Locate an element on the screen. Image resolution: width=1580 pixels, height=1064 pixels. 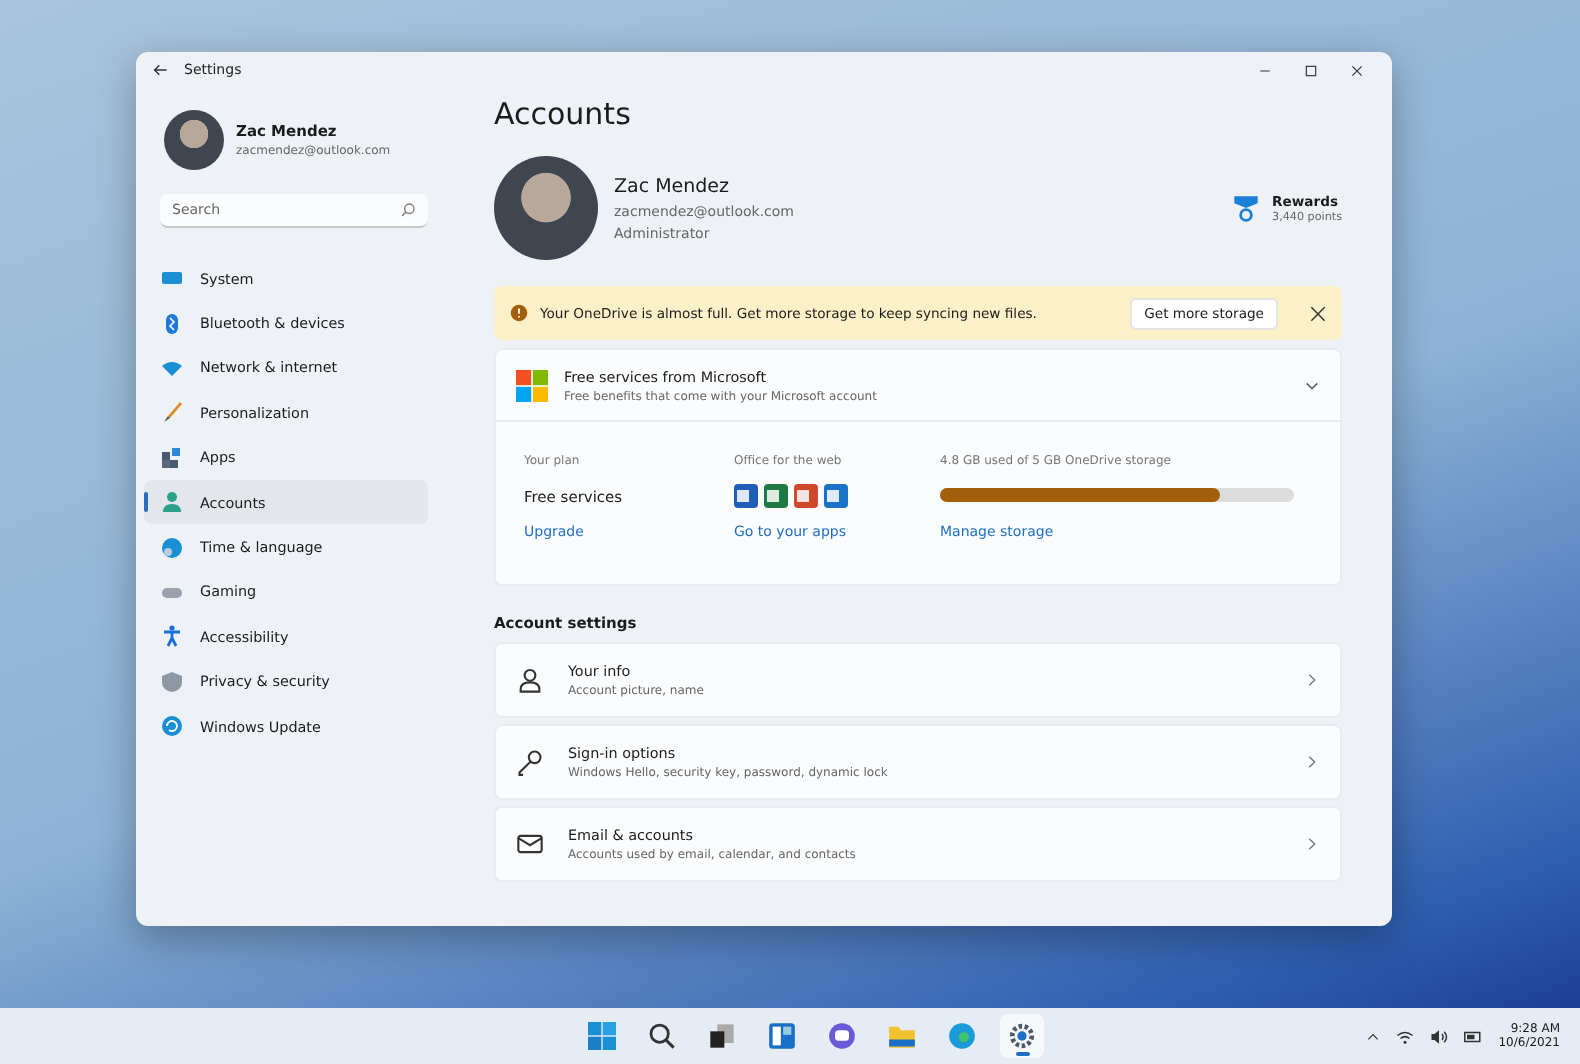
medal-icon is located at coordinates (1246, 208).